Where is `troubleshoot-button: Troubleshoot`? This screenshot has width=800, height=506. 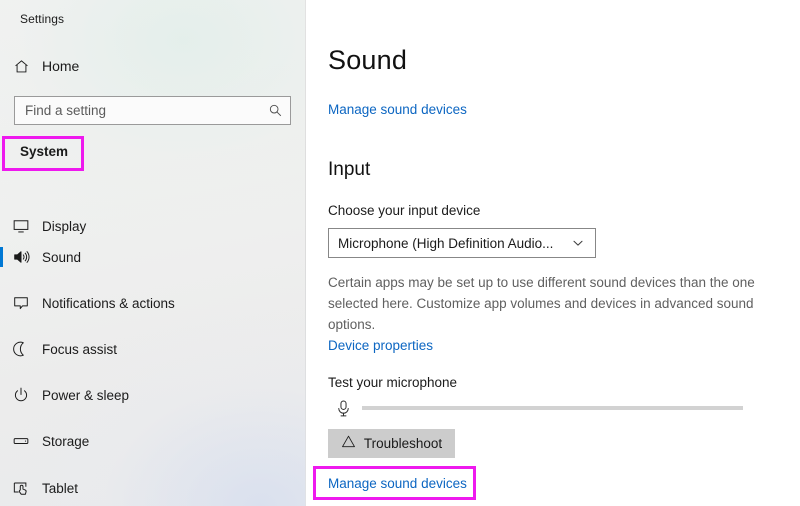
troubleshoot-button: Troubleshoot is located at coordinates (391, 443).